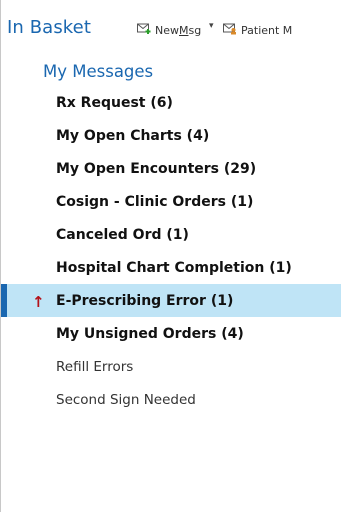  I want to click on high-priority-arrow-icon: ↑, so click(38, 302).